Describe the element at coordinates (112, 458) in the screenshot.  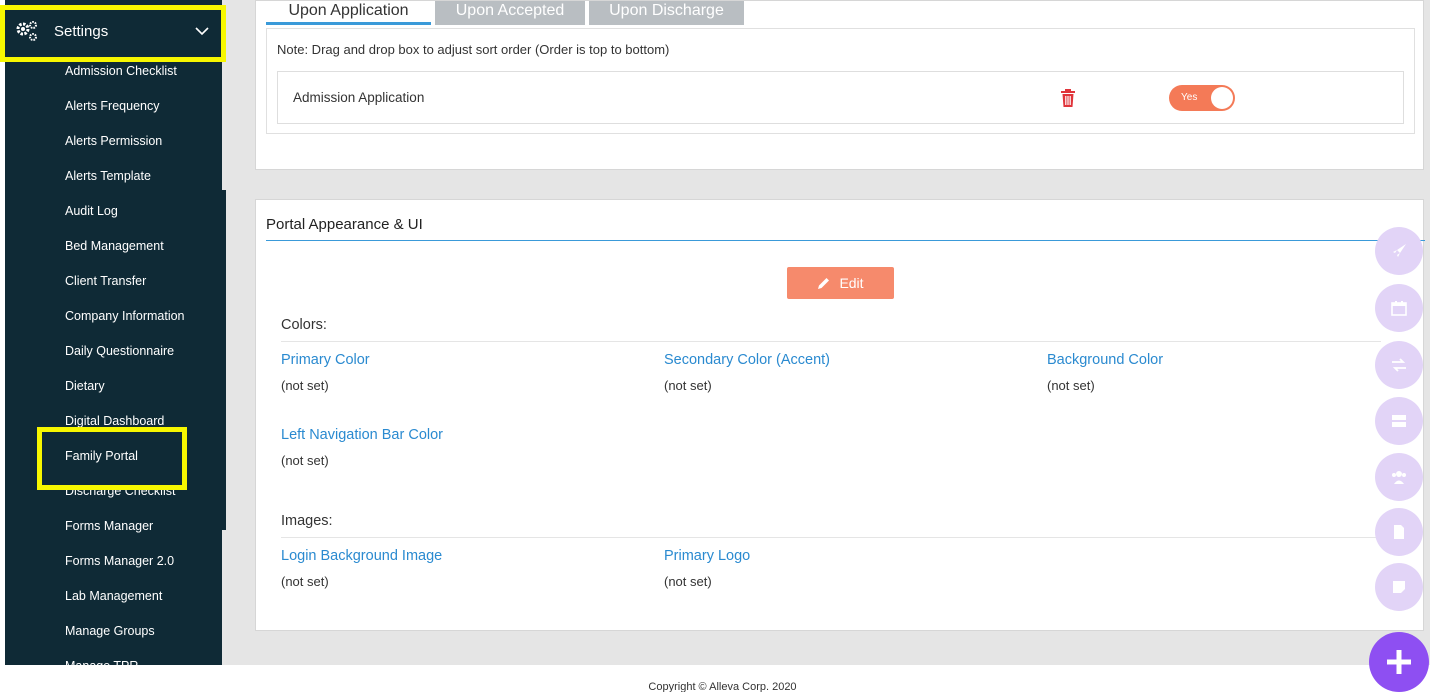
I see `highlight-box-family-portal` at that location.